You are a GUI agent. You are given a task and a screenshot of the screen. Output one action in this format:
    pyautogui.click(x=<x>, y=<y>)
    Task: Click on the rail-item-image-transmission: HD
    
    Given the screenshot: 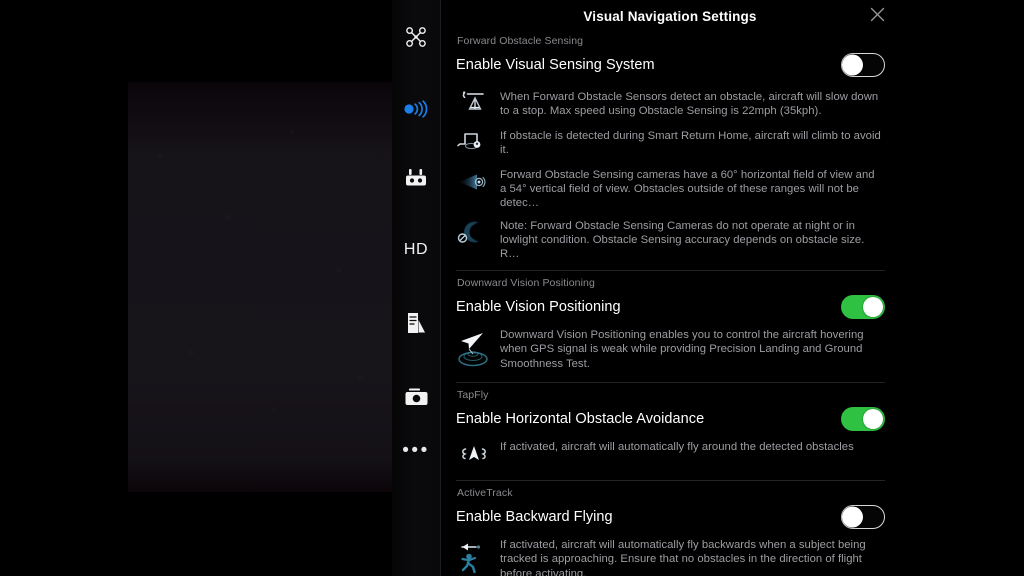 What is the action you would take?
    pyautogui.click(x=416, y=250)
    